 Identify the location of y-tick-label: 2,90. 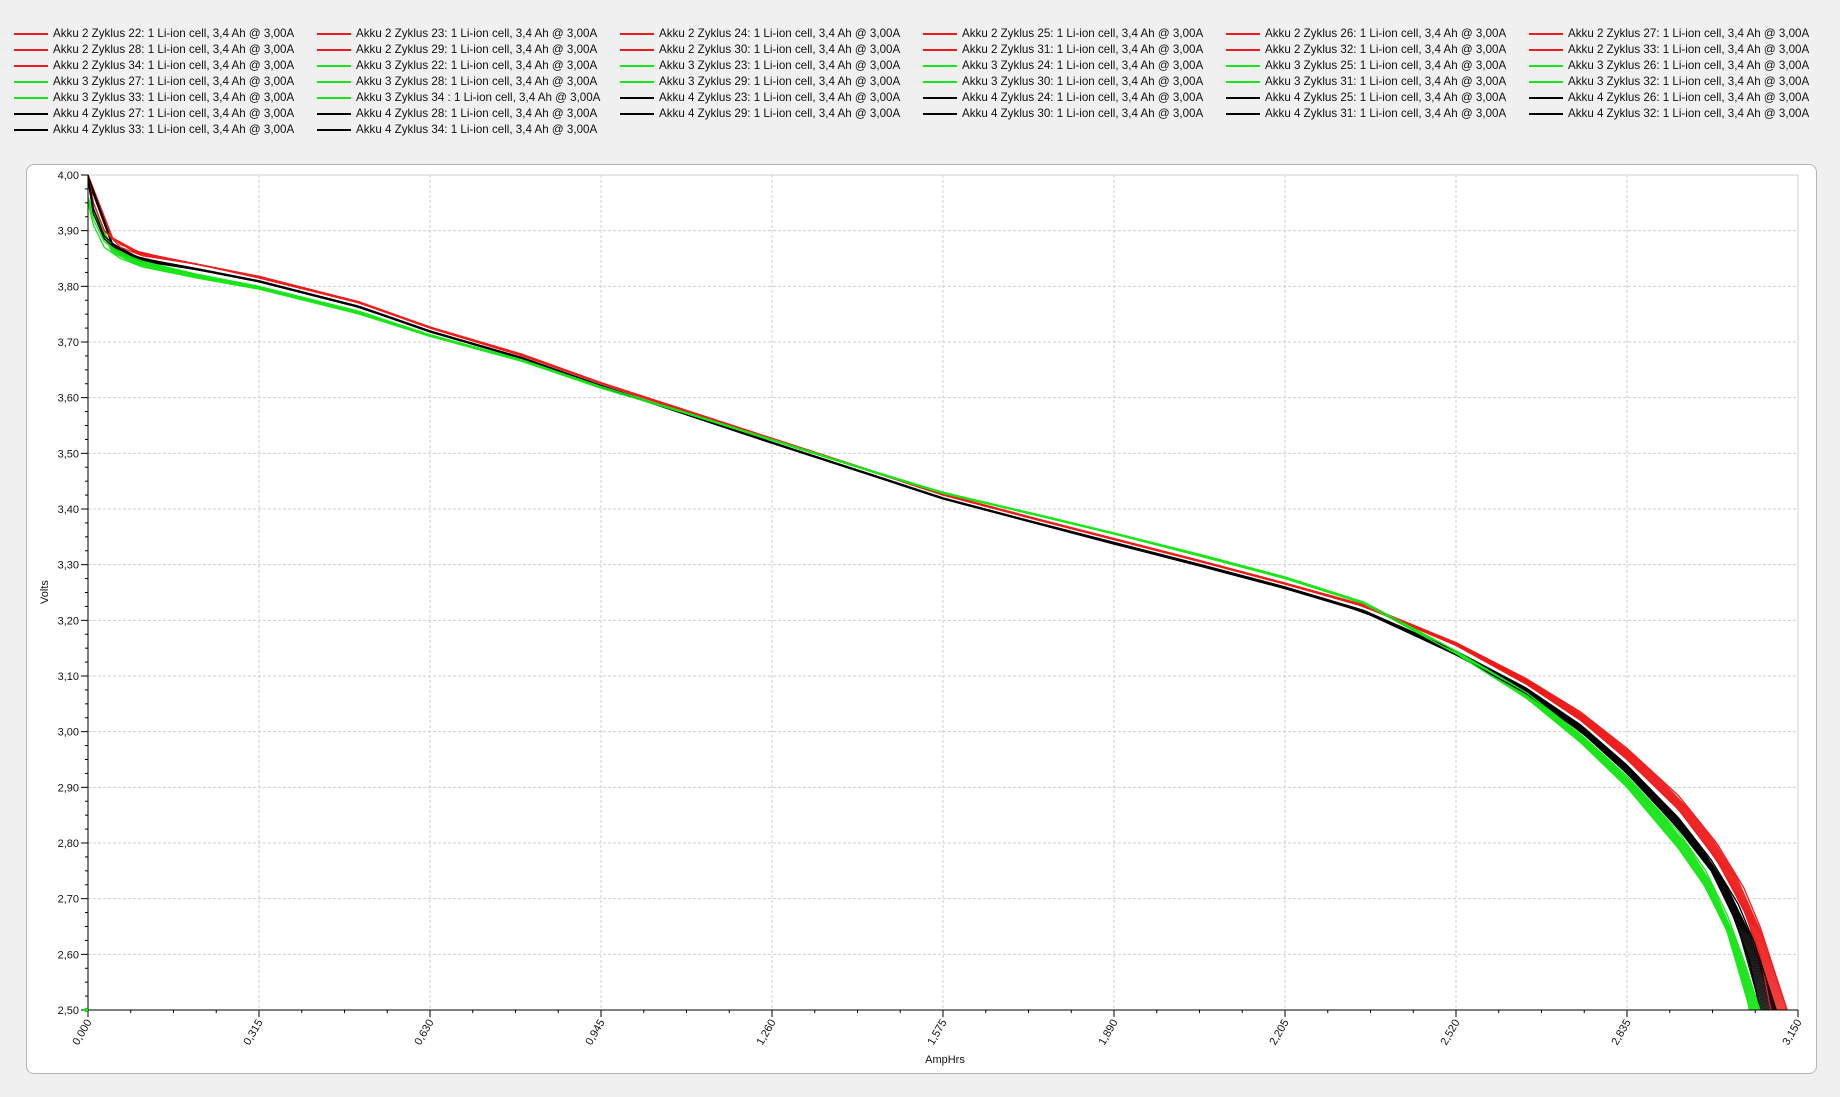
(68, 788).